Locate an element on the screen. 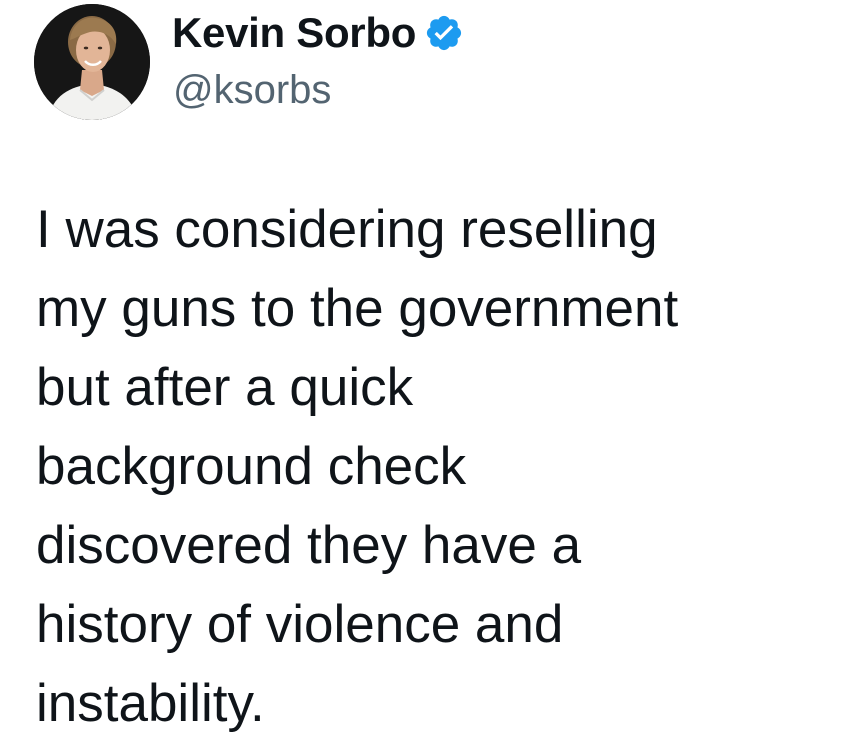  verified-badge-icon is located at coordinates (444, 33).